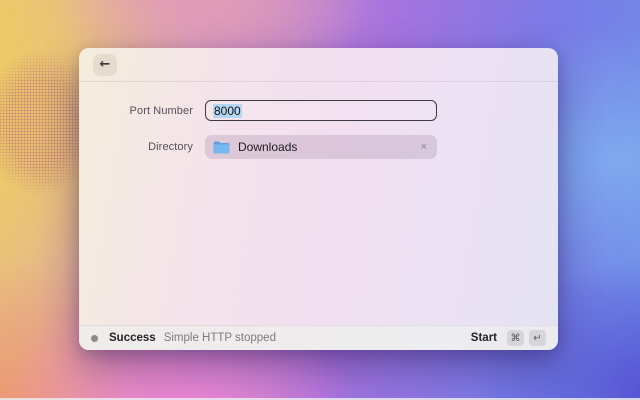  I want to click on port-number-input: 8000, so click(321, 110).